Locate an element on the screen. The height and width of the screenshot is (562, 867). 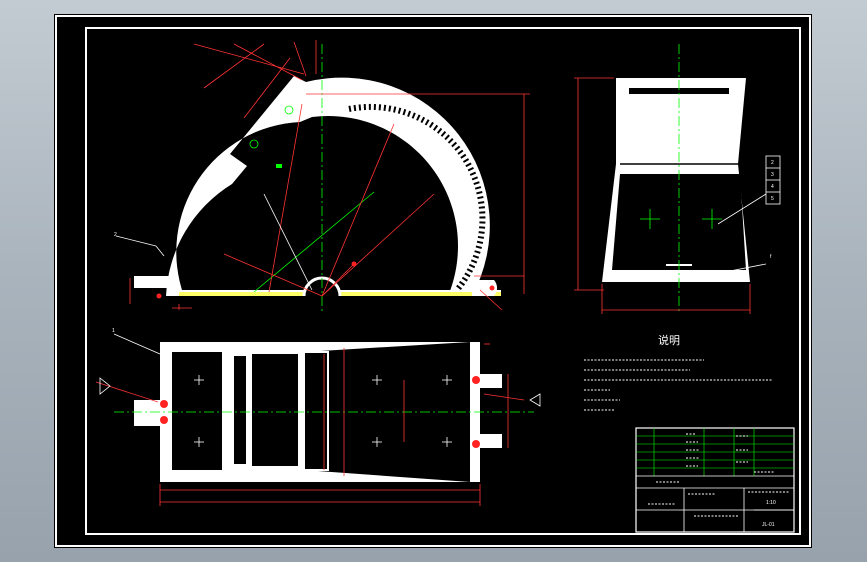
arch-point-b is located at coordinates (159, 296).